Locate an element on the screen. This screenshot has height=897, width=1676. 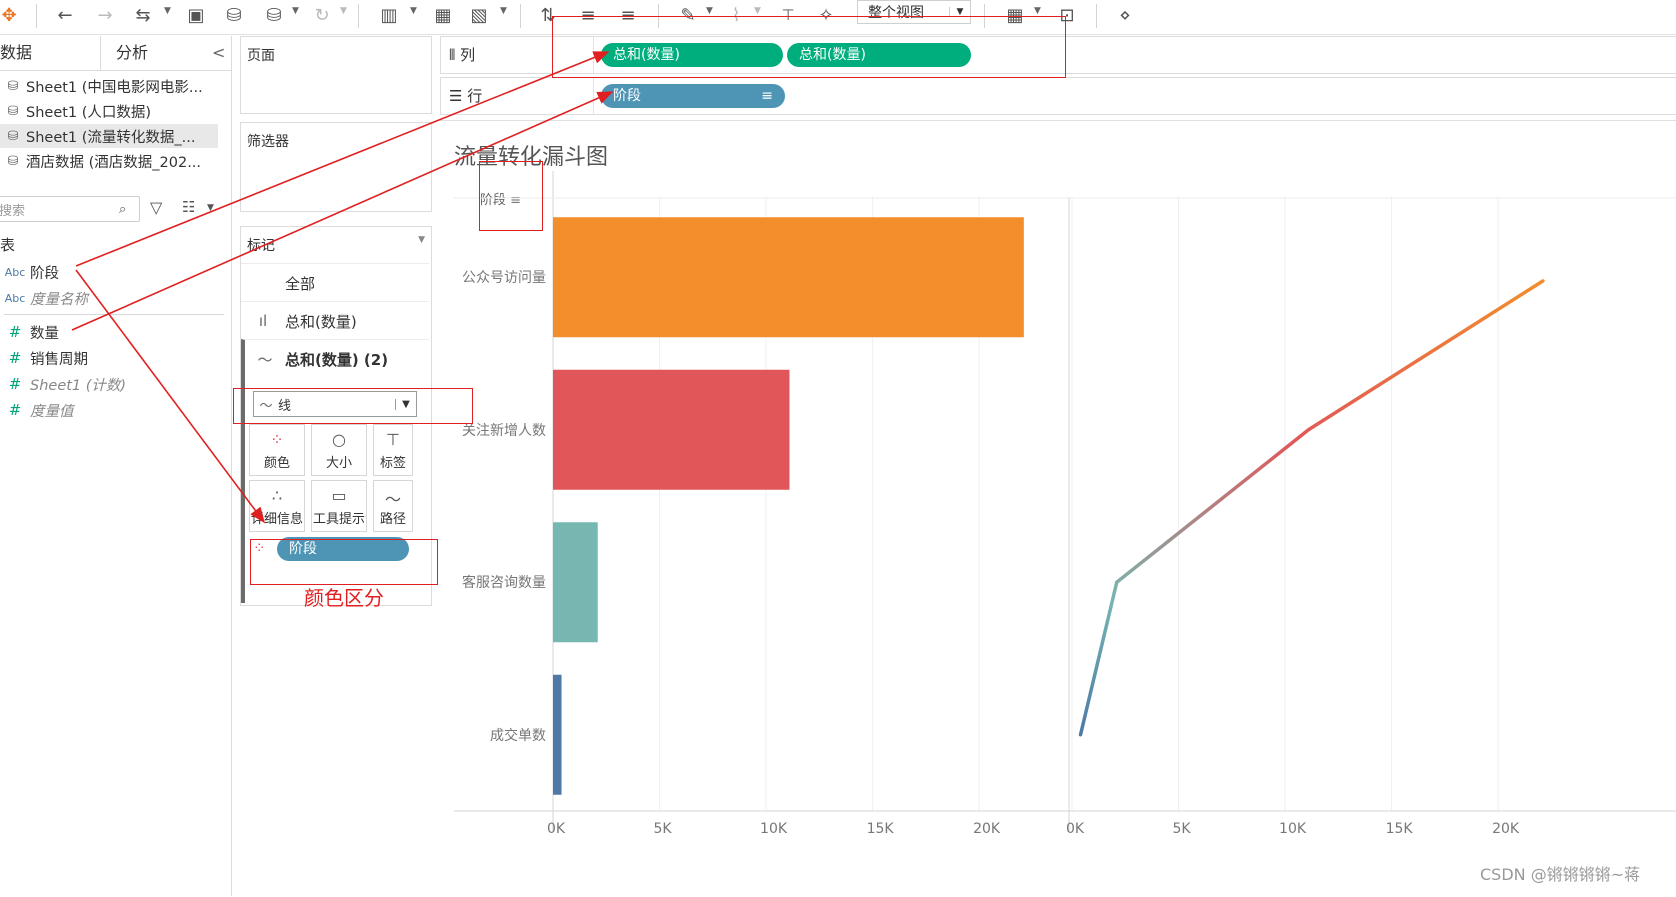
rows-shelf: ☰ 行 阶段 ≡ is located at coordinates (1058, 96).